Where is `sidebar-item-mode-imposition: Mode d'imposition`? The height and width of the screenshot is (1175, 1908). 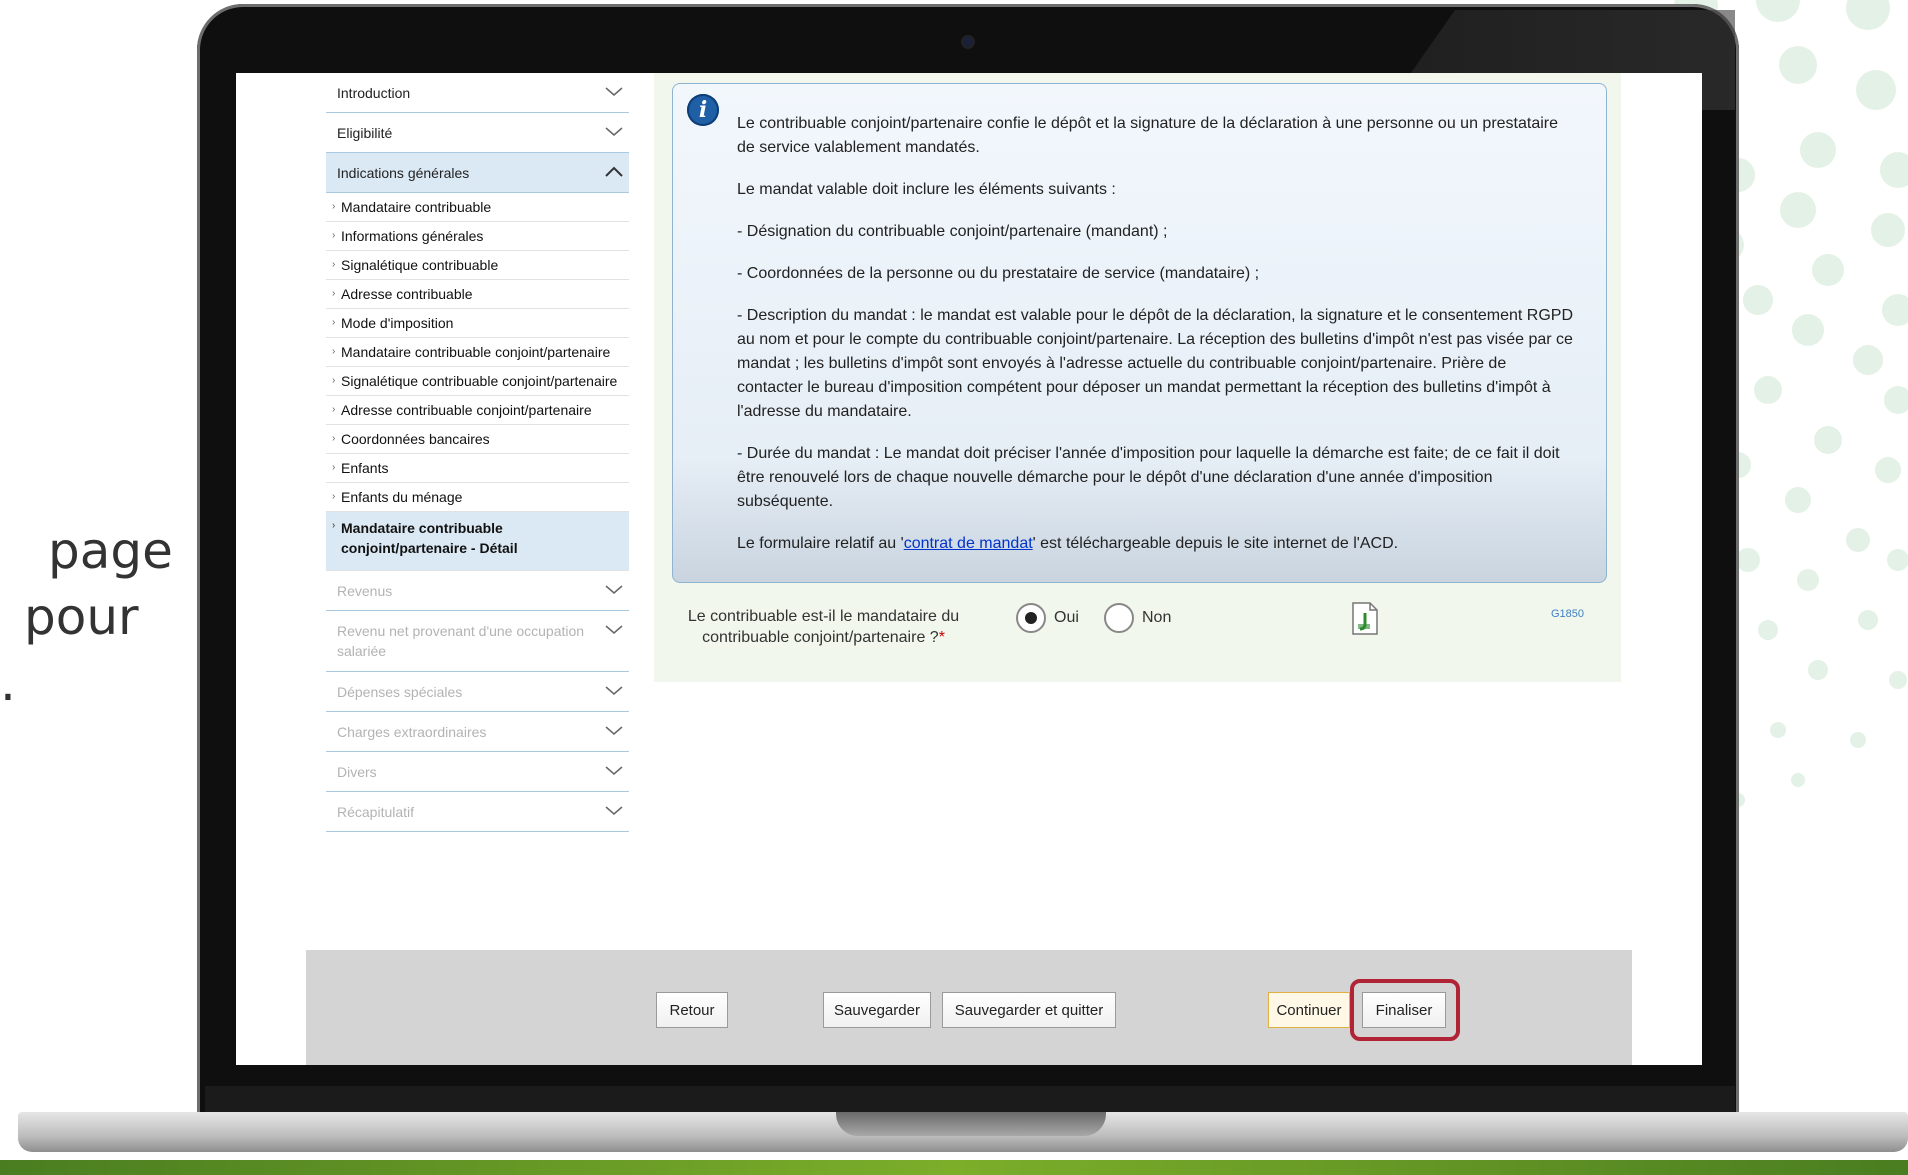
sidebar-item-mode-imposition: Mode d'imposition is located at coordinates (477, 323).